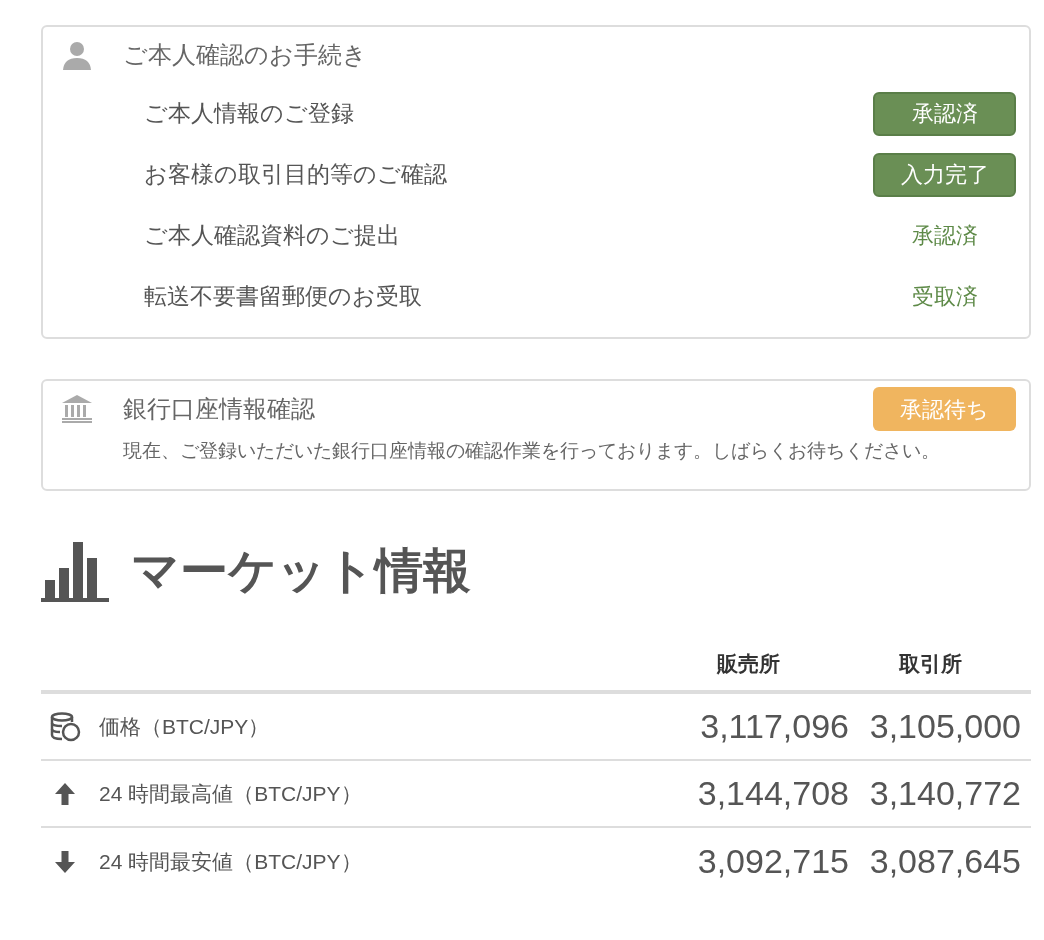 Image resolution: width=1044 pixels, height=940 pixels. I want to click on price-value: 3,105,000, so click(945, 726).